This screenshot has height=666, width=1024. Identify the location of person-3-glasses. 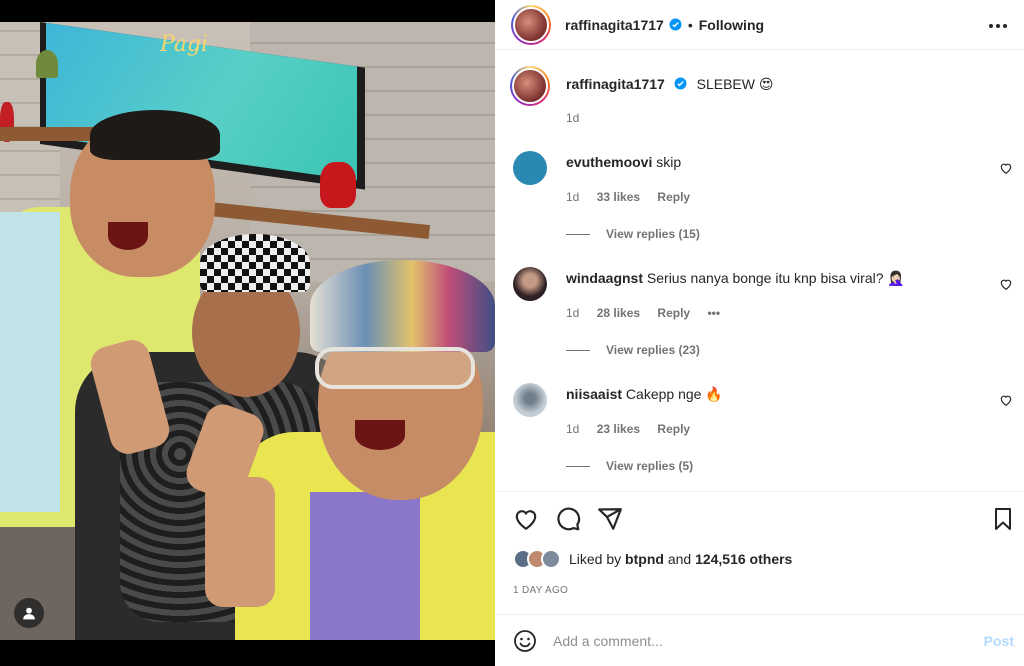
(395, 368).